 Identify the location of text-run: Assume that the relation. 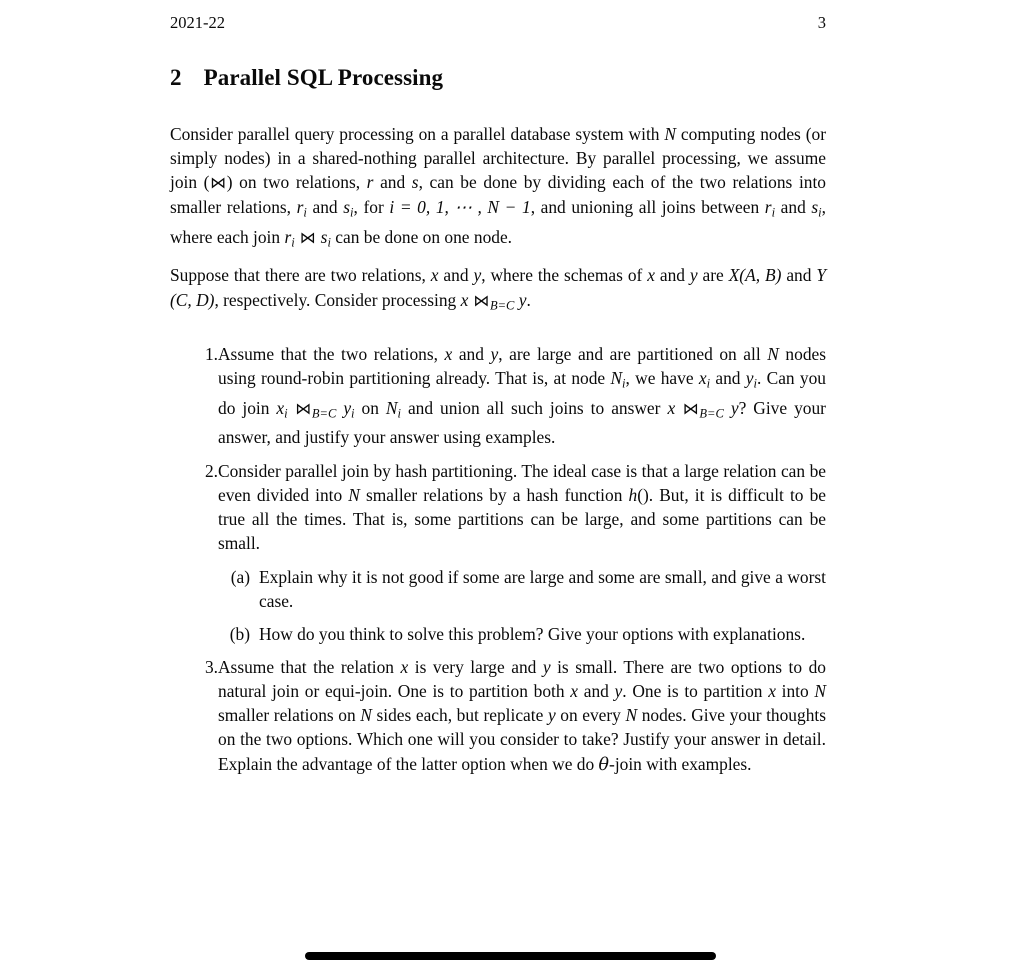
(309, 667).